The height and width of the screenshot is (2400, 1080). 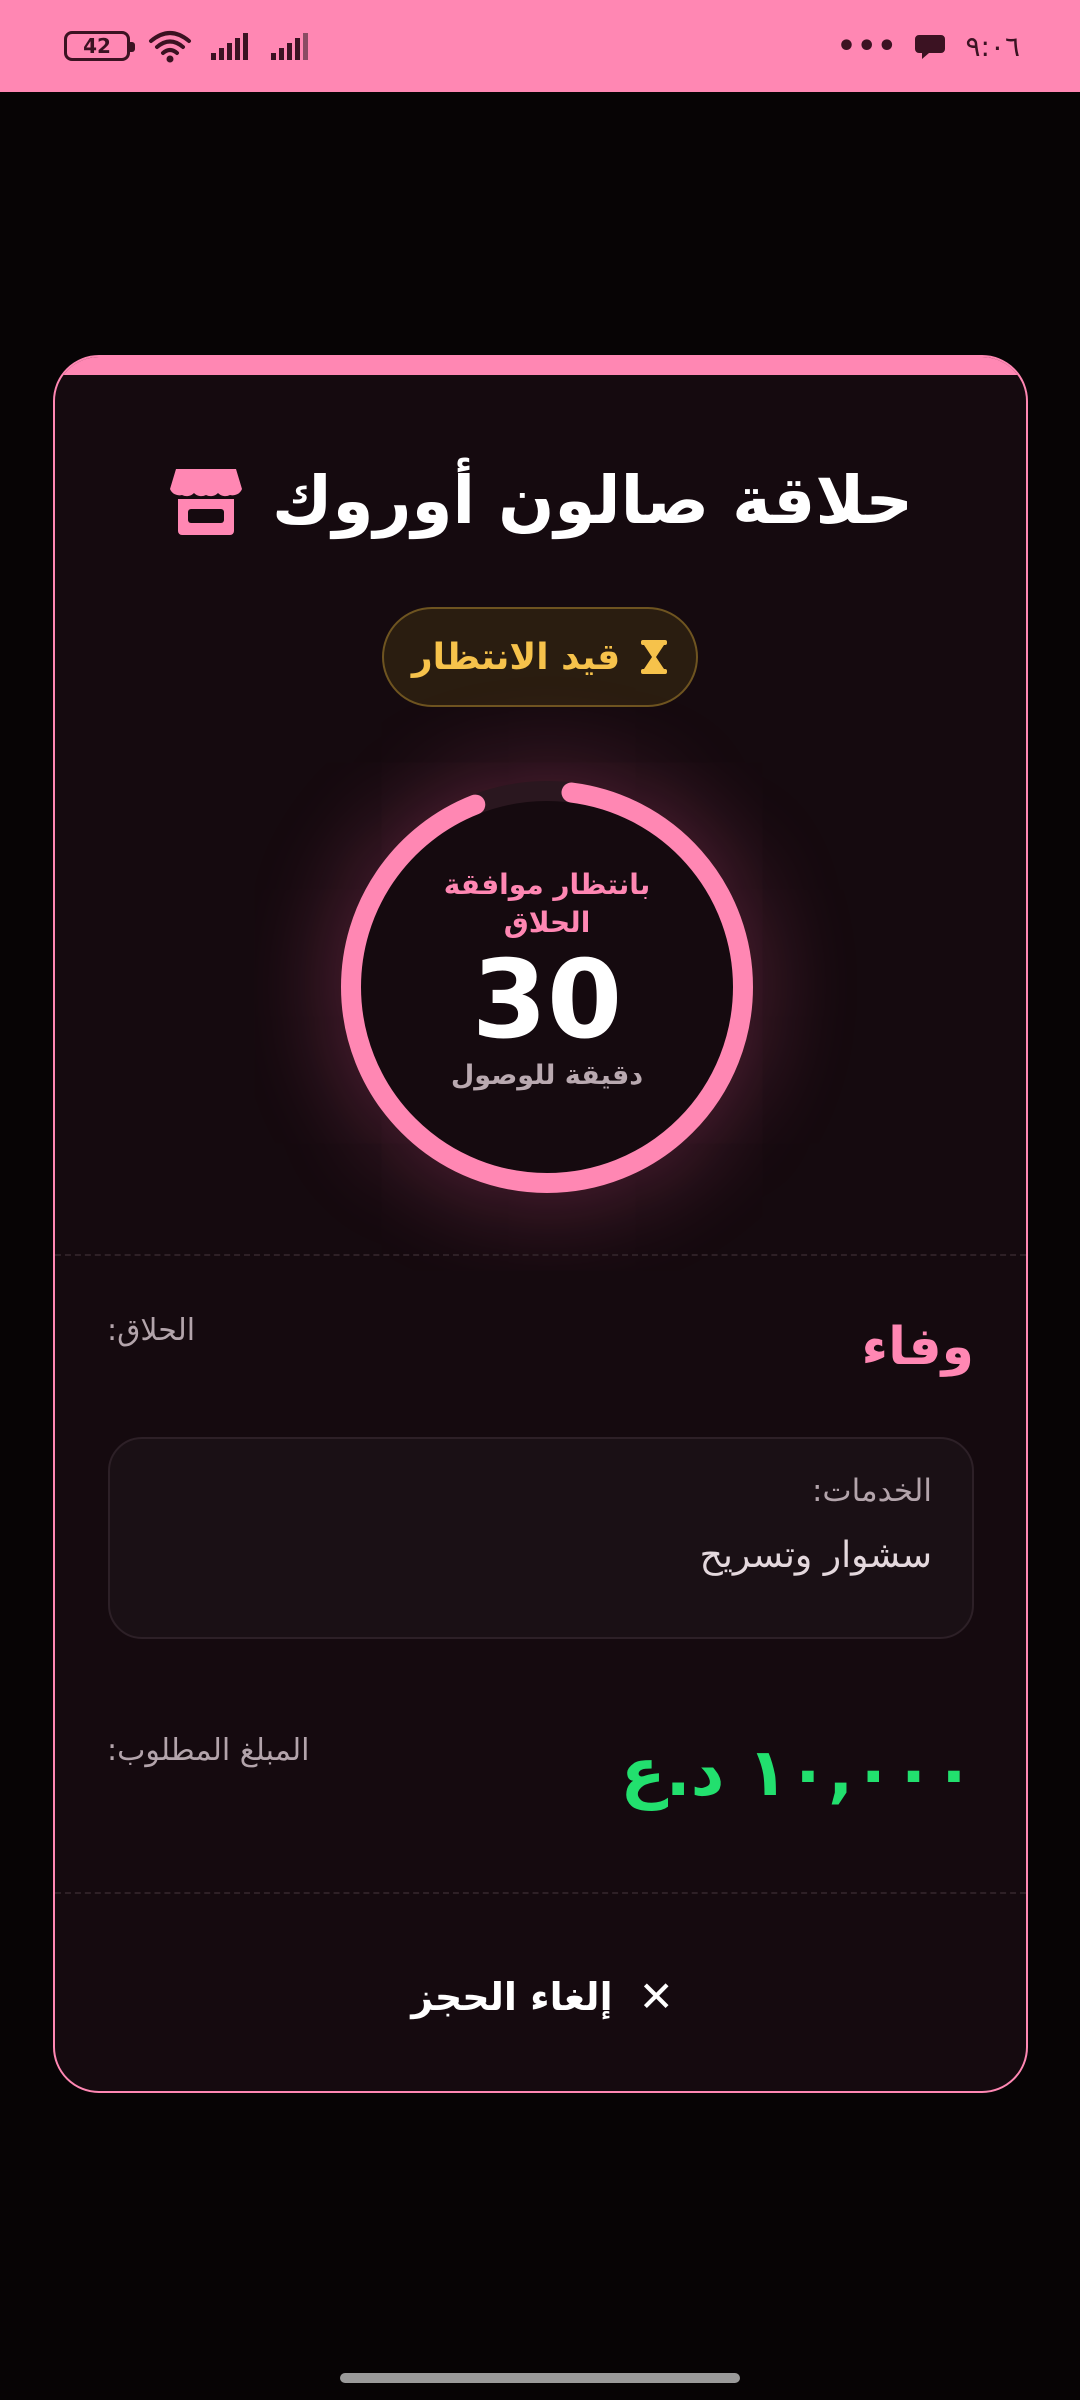 I want to click on close-icon: ✕, so click(x=656, y=1996).